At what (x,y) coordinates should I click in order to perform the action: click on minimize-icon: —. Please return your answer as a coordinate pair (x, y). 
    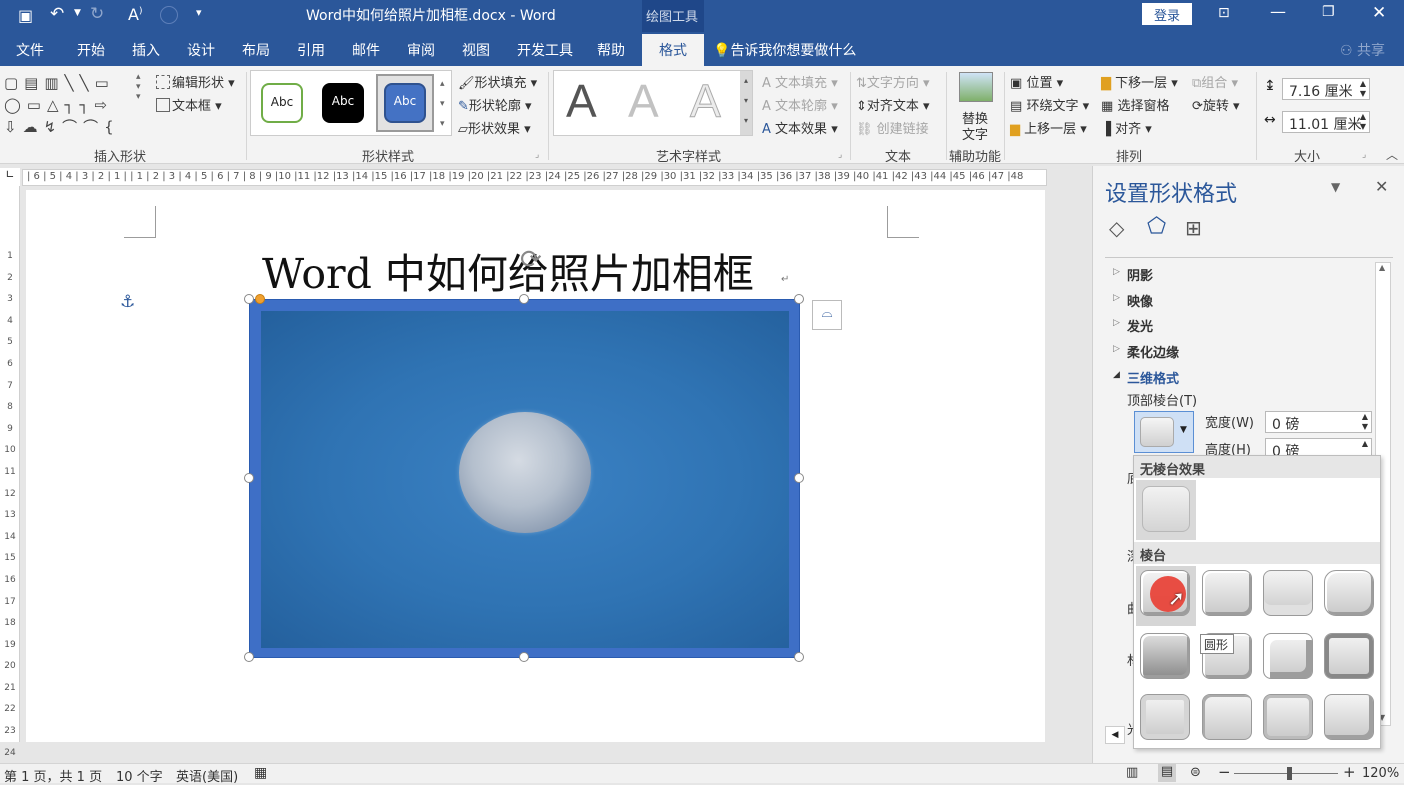
    Looking at the image, I should click on (1278, 11).